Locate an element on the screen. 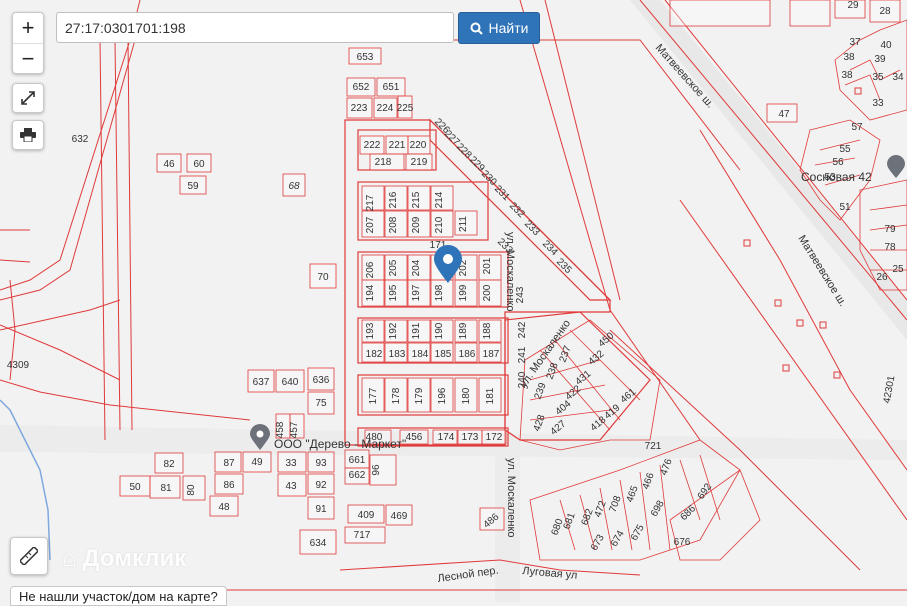 The height and width of the screenshot is (606, 907). svg-text: 682 is located at coordinates (588, 517).